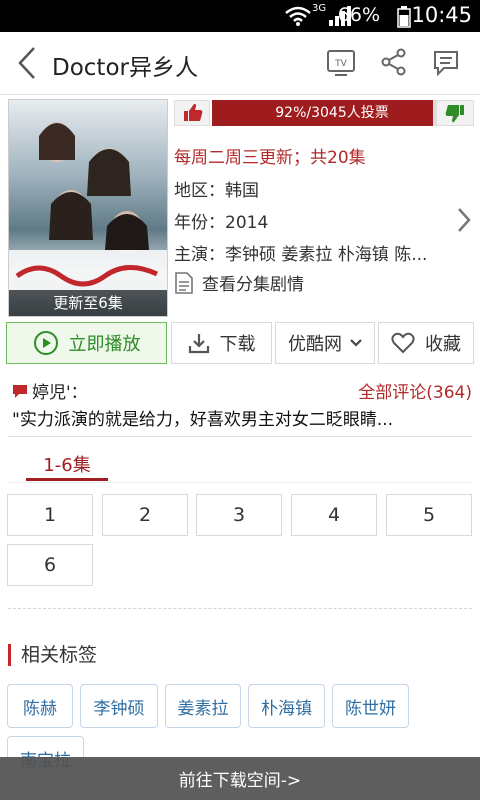 This screenshot has height=800, width=480. What do you see at coordinates (240, 778) in the screenshot?
I see `download-space-banner: 前往下载空间->` at bounding box center [240, 778].